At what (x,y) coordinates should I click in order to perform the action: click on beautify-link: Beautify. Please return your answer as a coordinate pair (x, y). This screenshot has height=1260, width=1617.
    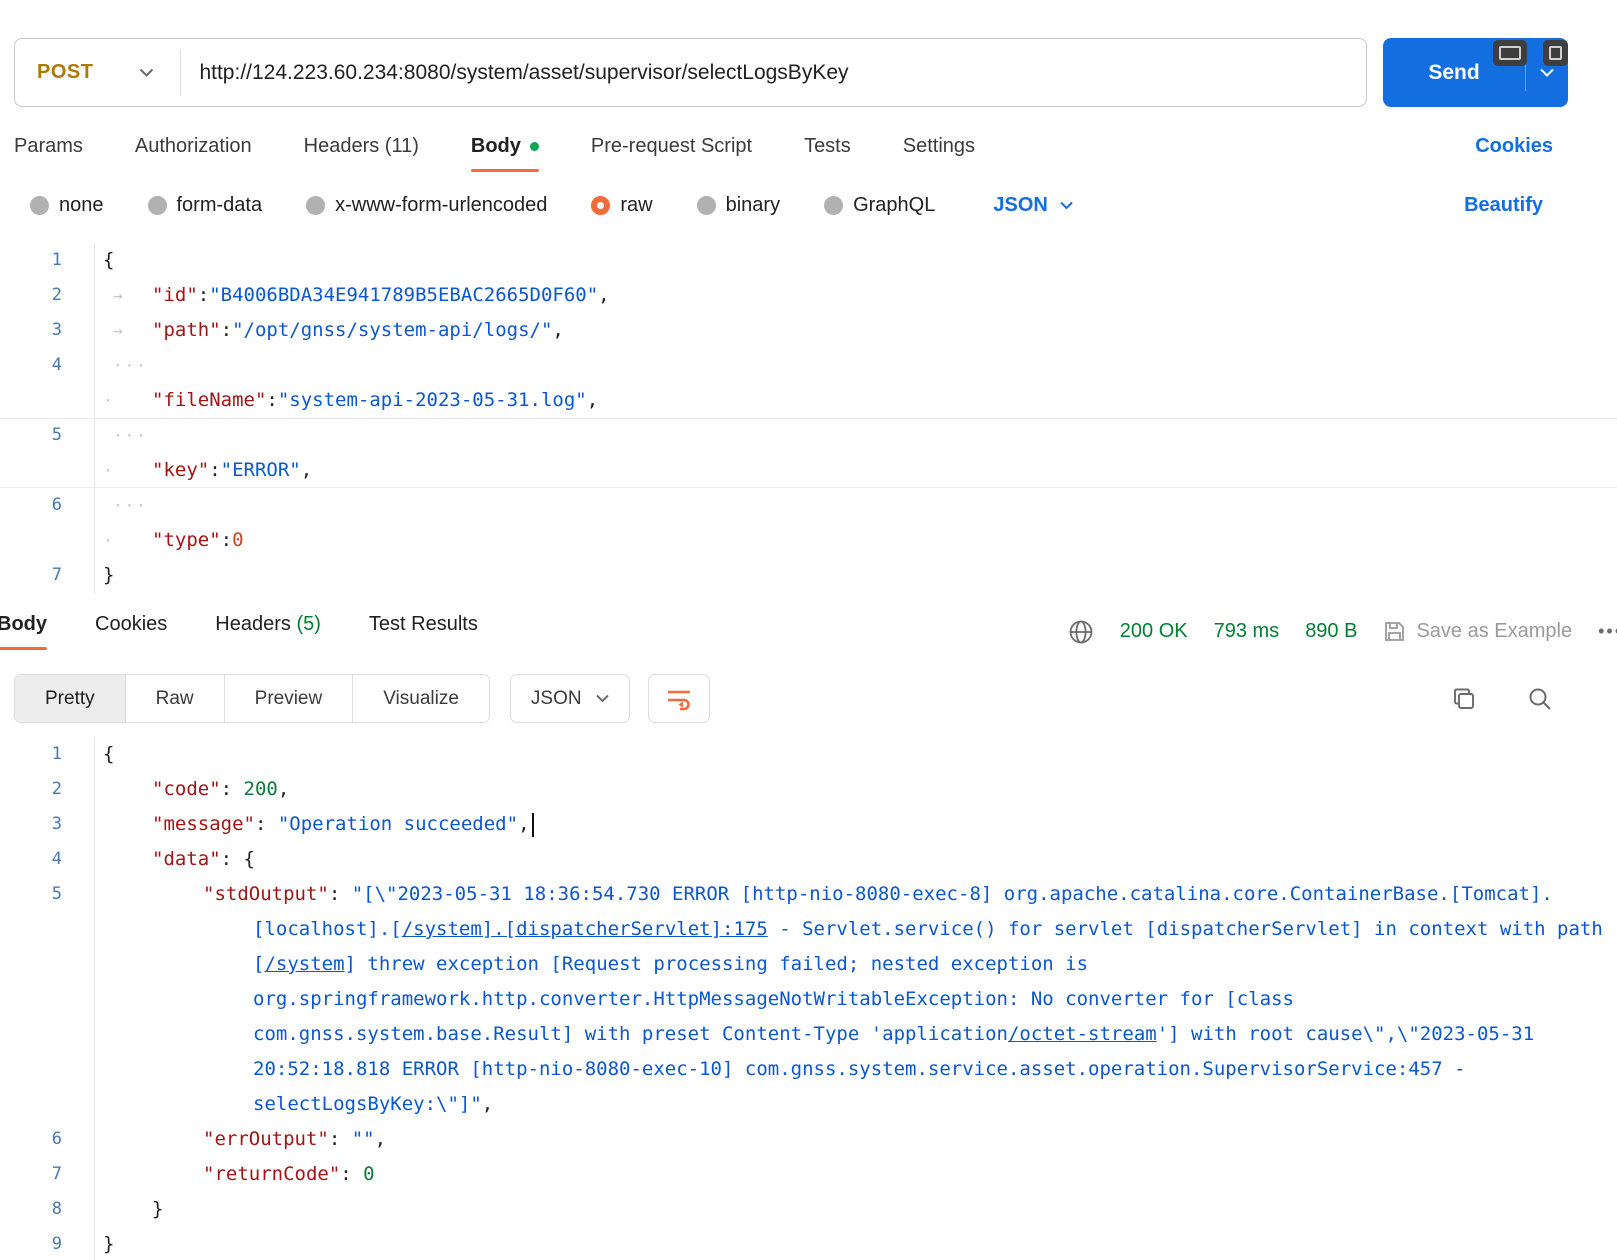
    Looking at the image, I should click on (1503, 205).